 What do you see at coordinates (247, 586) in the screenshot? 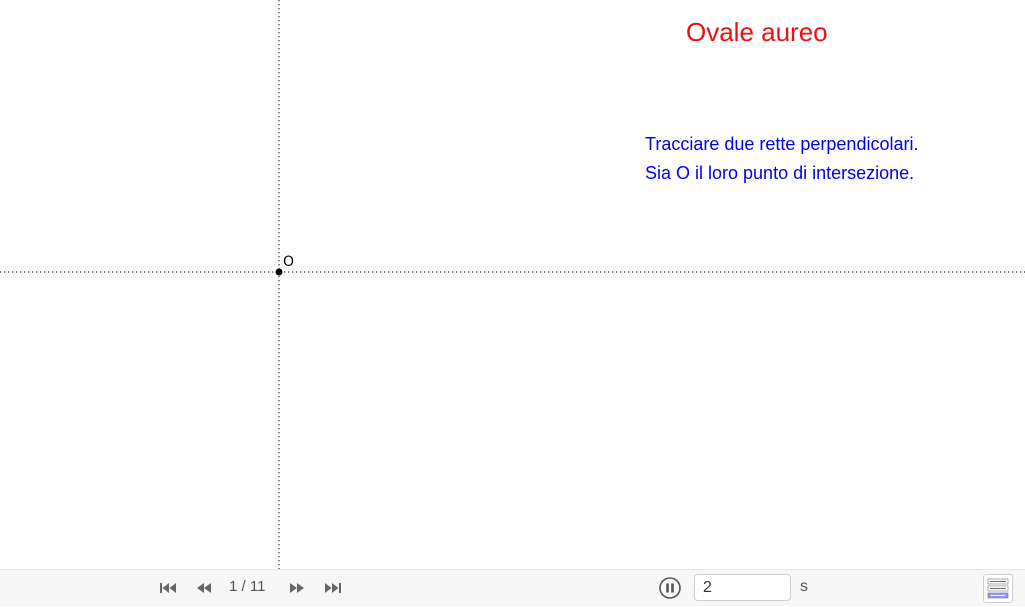
I see `page-indicator: 1 / 11` at bounding box center [247, 586].